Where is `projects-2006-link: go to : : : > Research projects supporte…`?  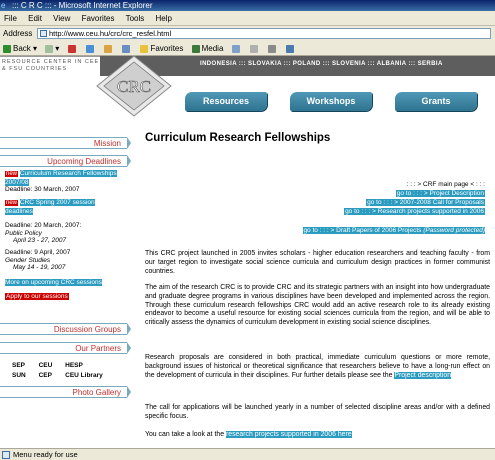
projects-2006-link: go to : : : > Research projects supporte… is located at coordinates (414, 211).